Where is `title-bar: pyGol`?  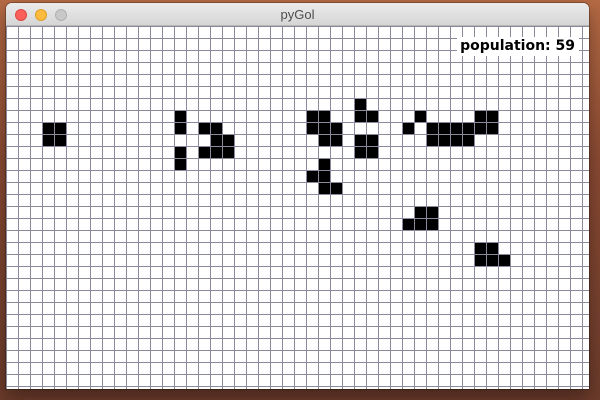 title-bar: pyGol is located at coordinates (297, 14).